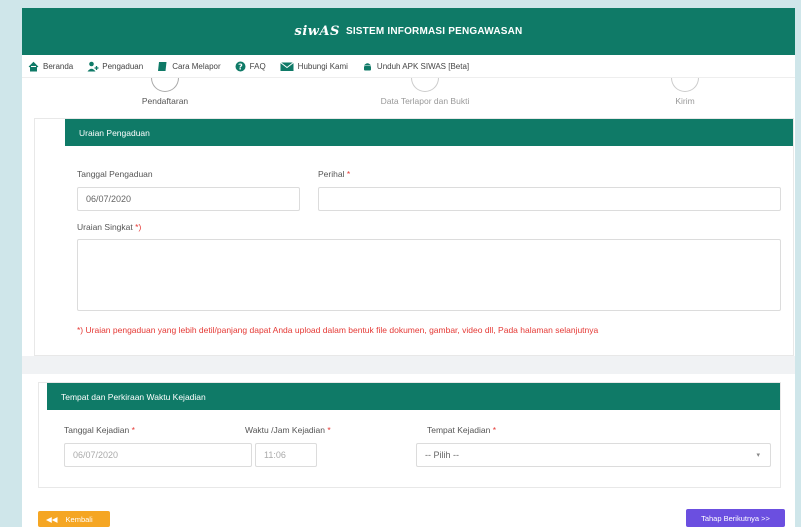  What do you see at coordinates (423, 66) in the screenshot?
I see `nav-label: Unduh APK SIWAS [Beta]` at bounding box center [423, 66].